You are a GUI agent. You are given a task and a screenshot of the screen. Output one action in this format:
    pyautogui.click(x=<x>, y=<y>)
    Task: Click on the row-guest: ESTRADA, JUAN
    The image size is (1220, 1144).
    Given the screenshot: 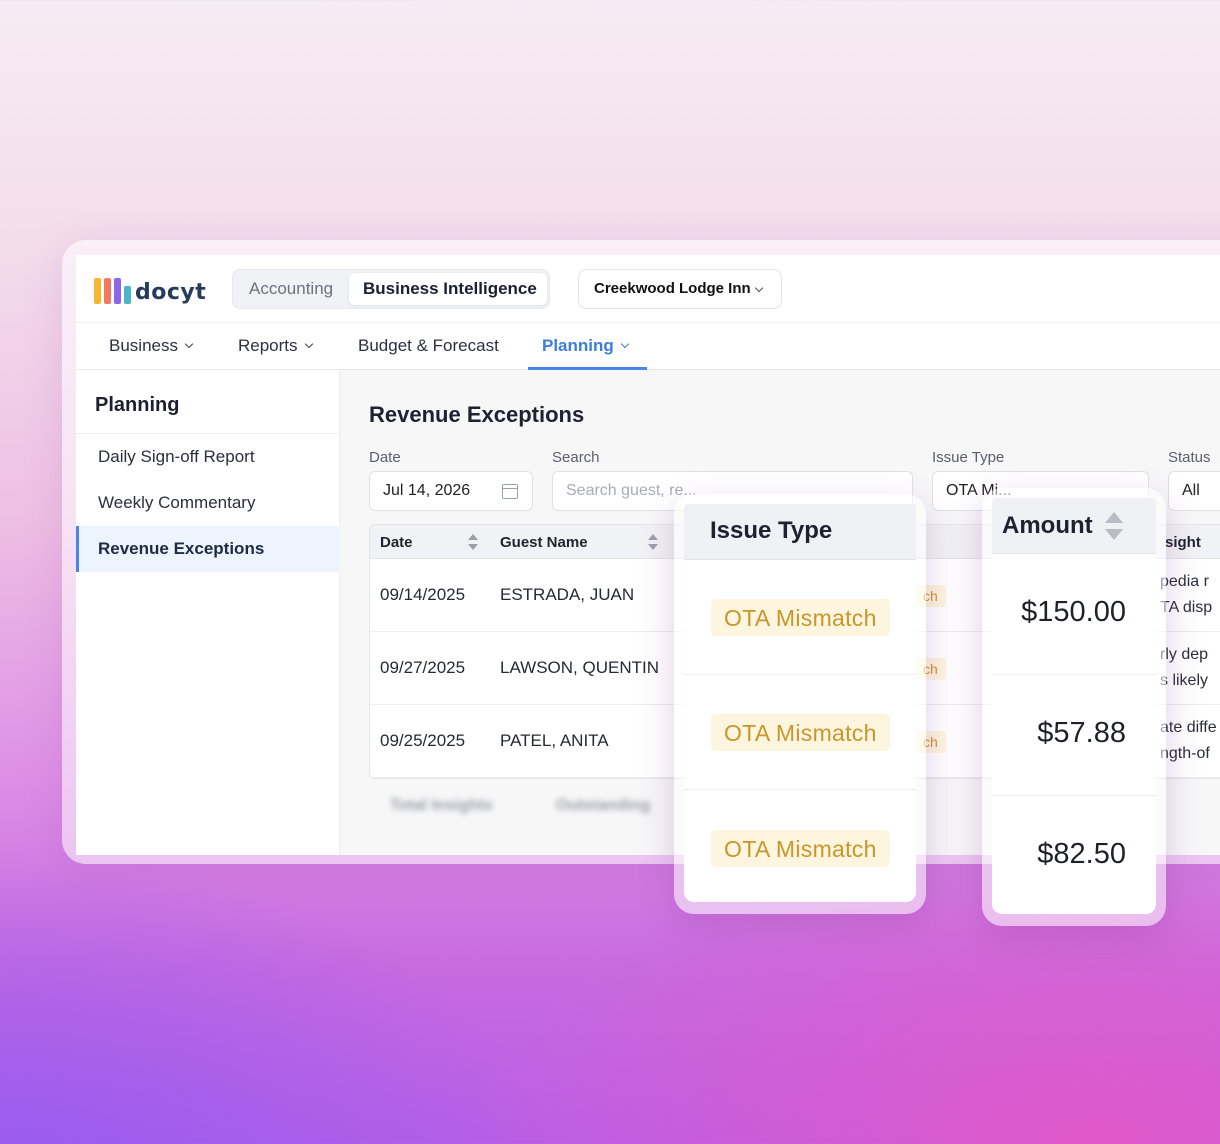 What is the action you would take?
    pyautogui.click(x=567, y=594)
    